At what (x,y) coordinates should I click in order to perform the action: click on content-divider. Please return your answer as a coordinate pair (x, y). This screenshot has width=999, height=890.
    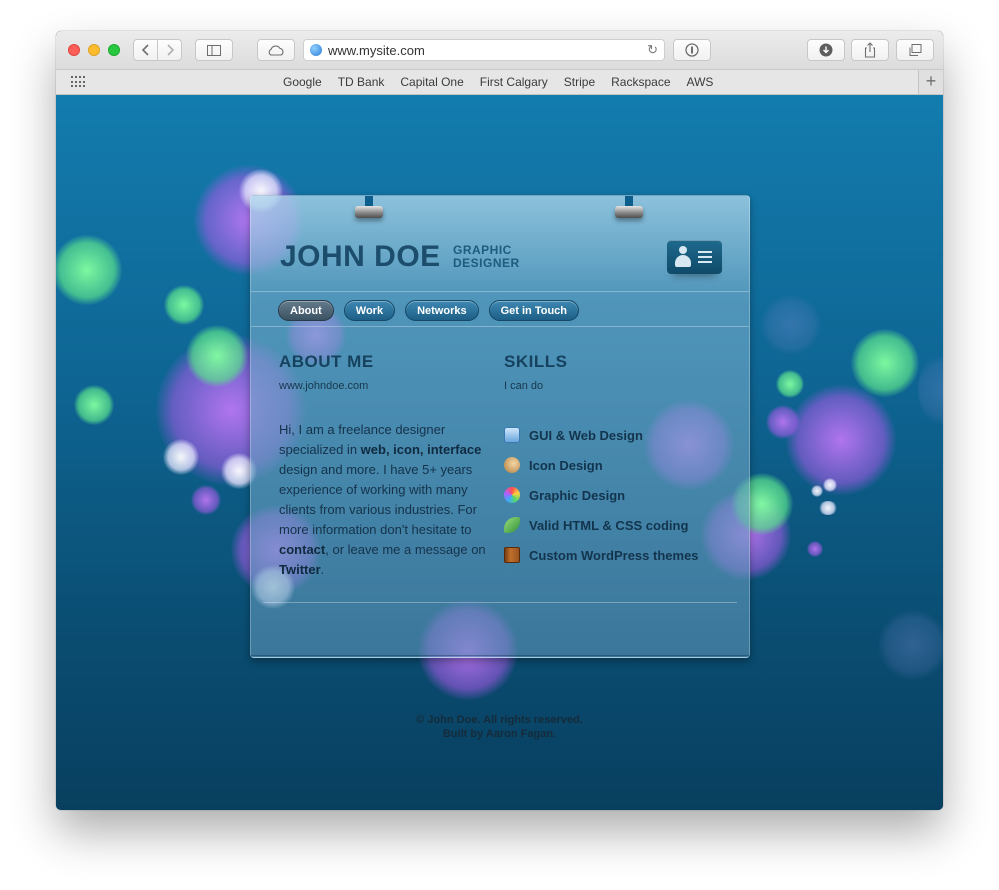
    Looking at the image, I should click on (500, 602).